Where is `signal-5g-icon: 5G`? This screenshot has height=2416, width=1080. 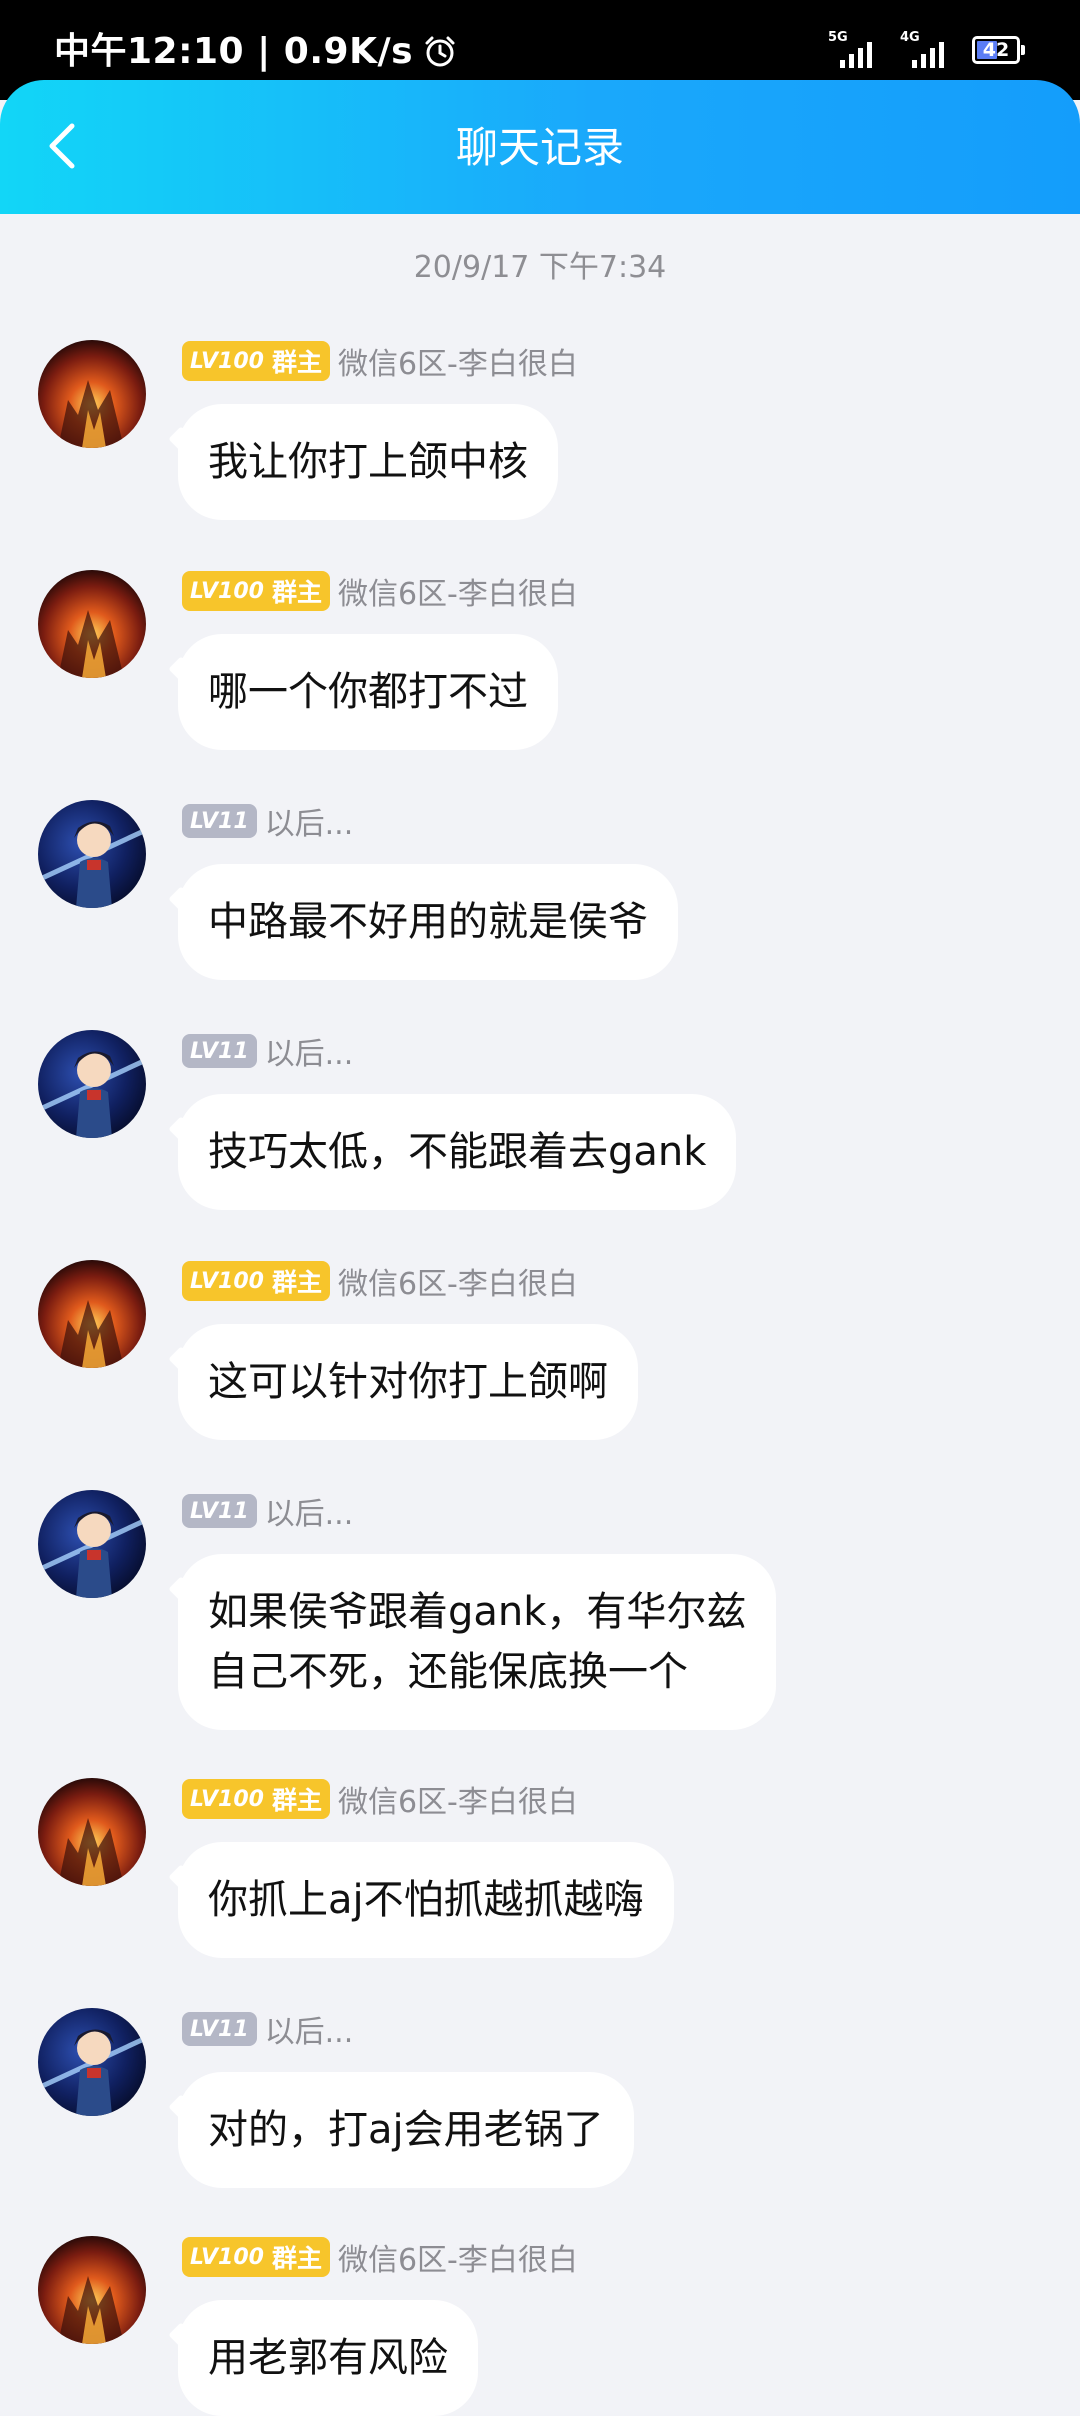
signal-5g-icon: 5G is located at coordinates (856, 49).